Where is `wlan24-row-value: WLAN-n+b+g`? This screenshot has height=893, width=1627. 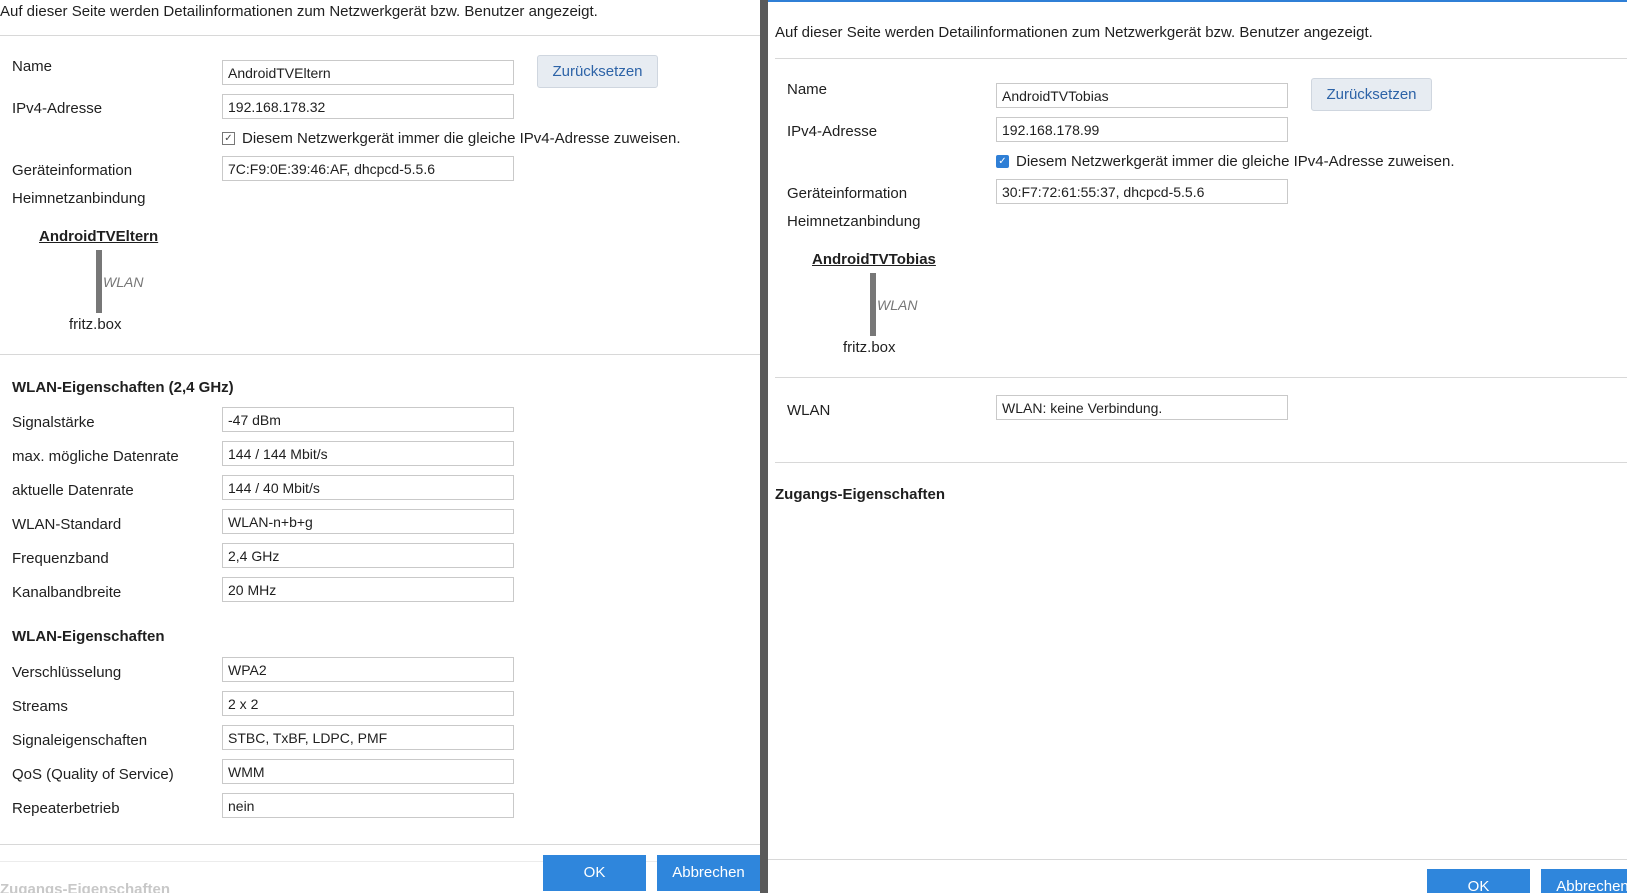 wlan24-row-value: WLAN-n+b+g is located at coordinates (368, 521).